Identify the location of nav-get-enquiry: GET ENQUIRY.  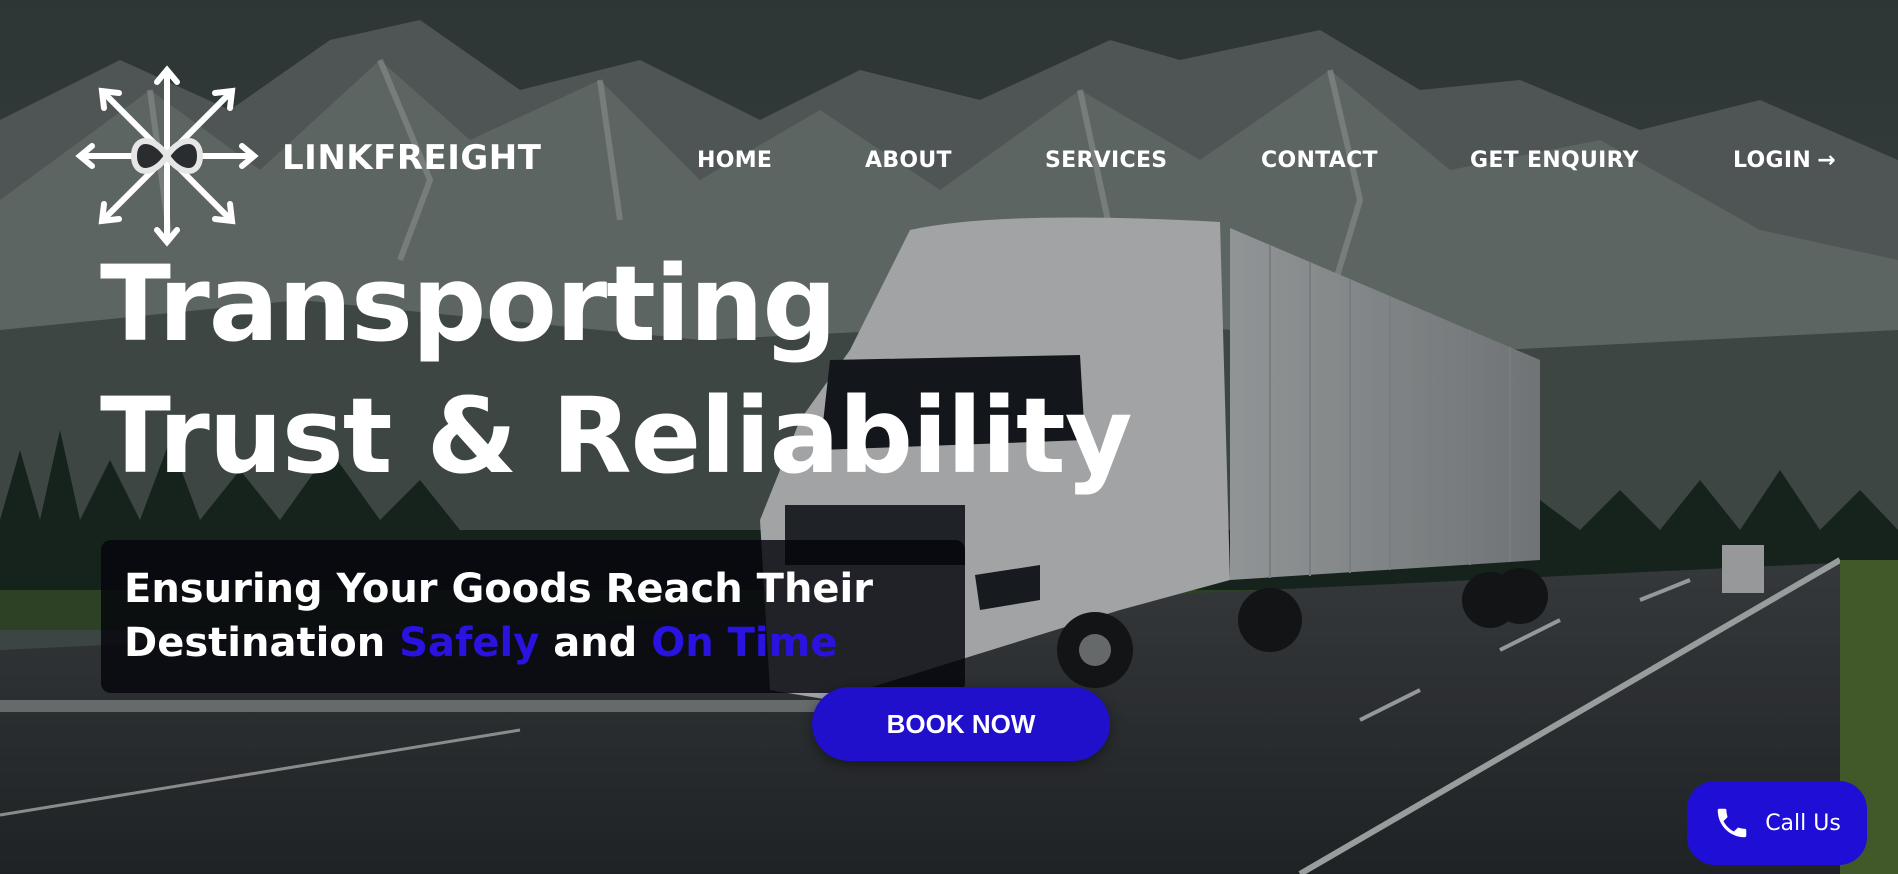
(1554, 160).